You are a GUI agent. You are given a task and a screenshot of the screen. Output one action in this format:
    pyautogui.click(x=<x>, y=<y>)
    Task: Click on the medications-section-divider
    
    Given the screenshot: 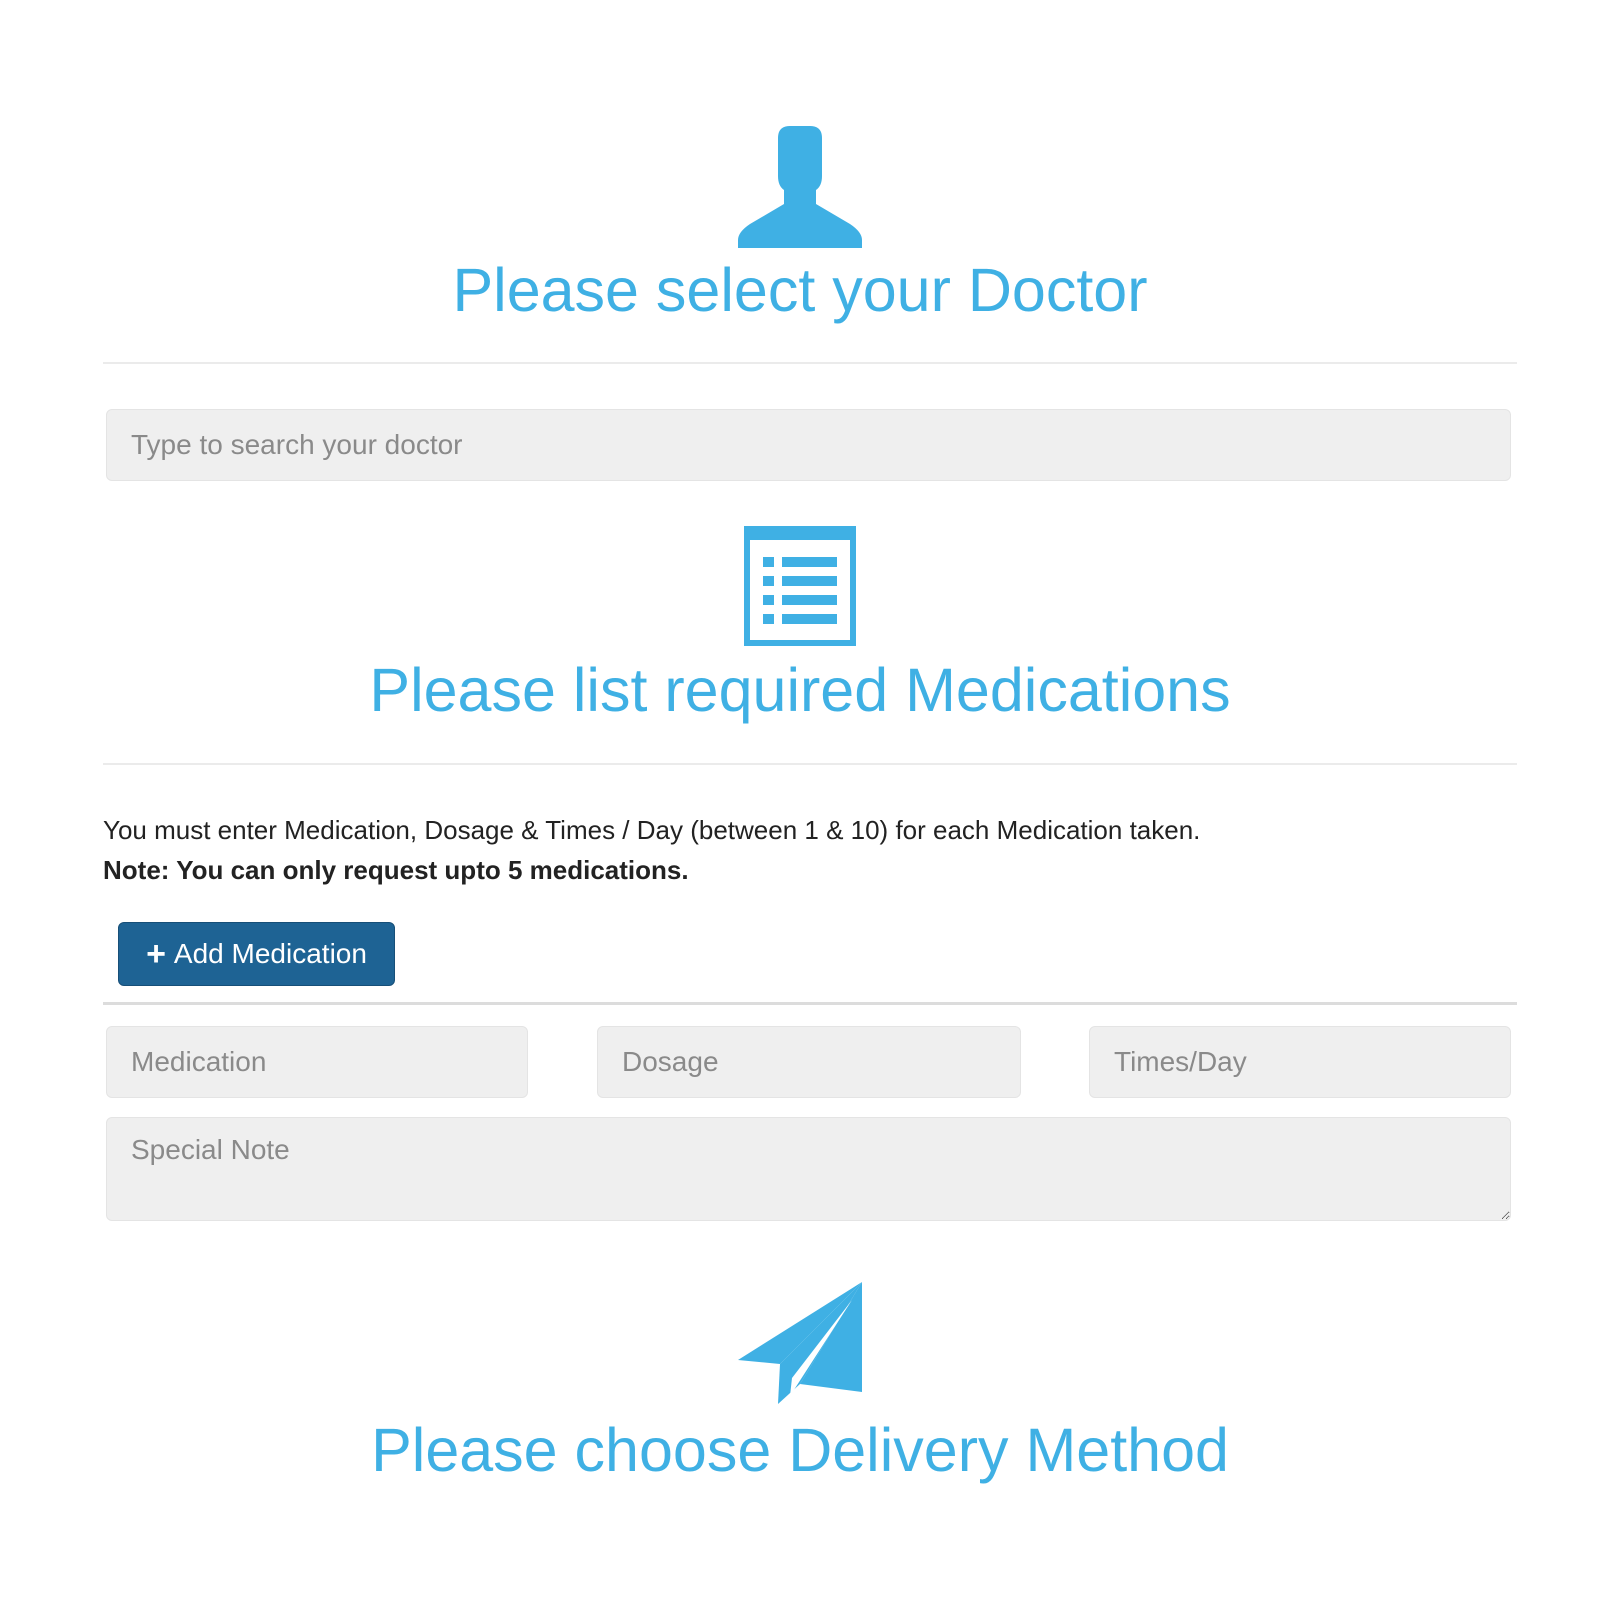 What is the action you would take?
    pyautogui.click(x=810, y=764)
    